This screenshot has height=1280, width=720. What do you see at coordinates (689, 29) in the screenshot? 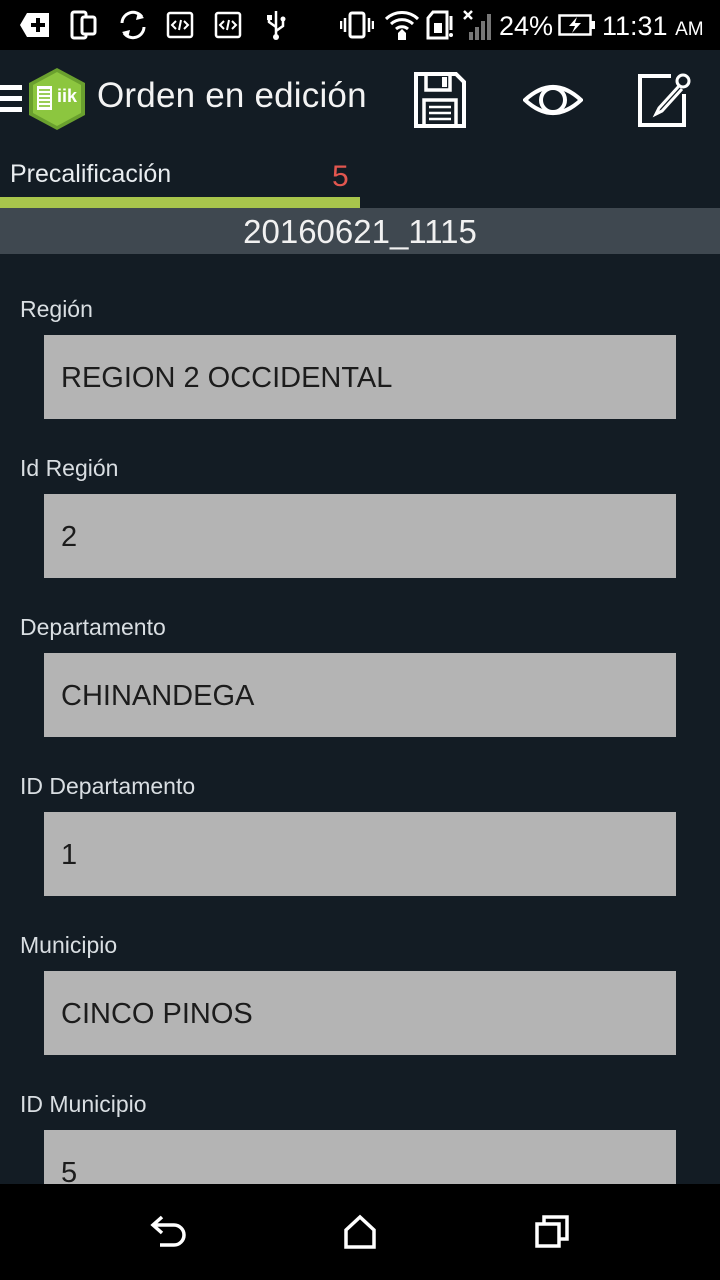
I see `clock-ampm: AM` at bounding box center [689, 29].